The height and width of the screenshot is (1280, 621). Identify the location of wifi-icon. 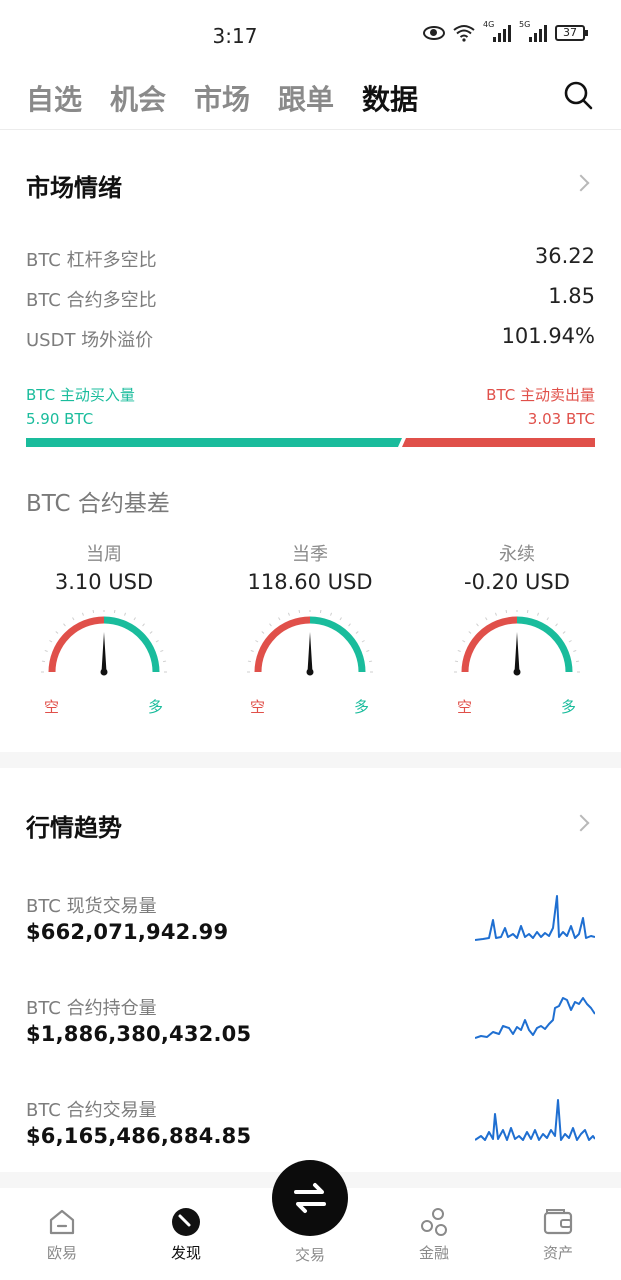
(464, 33).